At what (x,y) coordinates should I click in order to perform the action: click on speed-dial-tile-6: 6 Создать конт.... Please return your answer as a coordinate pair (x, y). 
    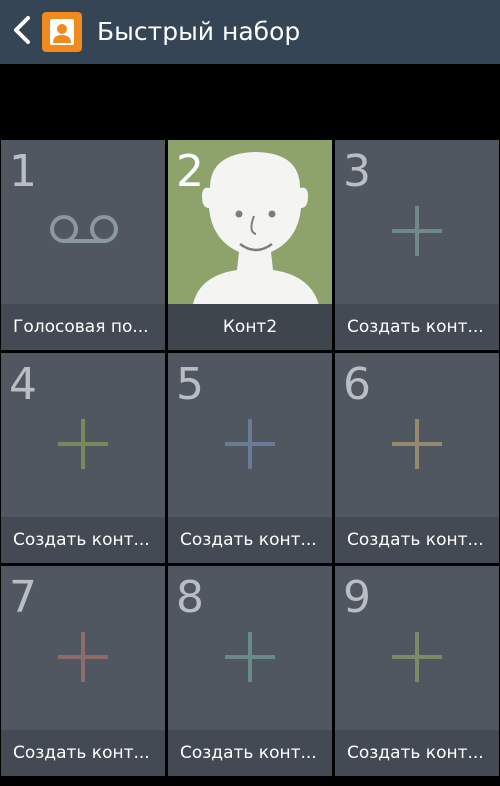
    Looking at the image, I should click on (417, 458).